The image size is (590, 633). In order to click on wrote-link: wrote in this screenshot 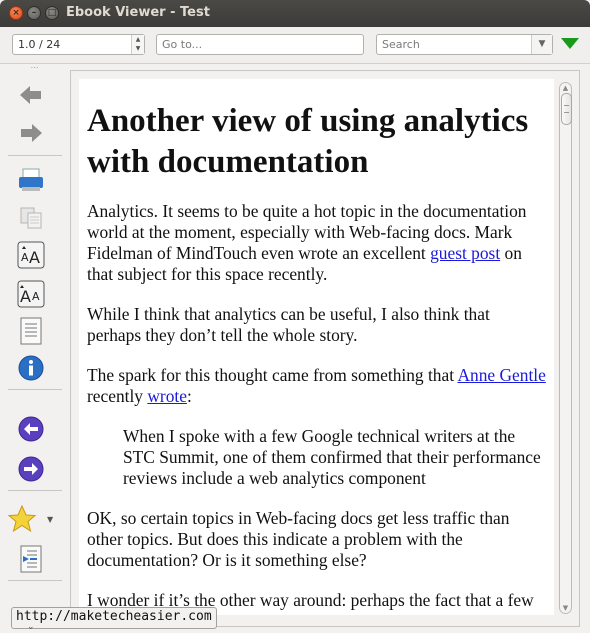, I will do `click(167, 396)`.